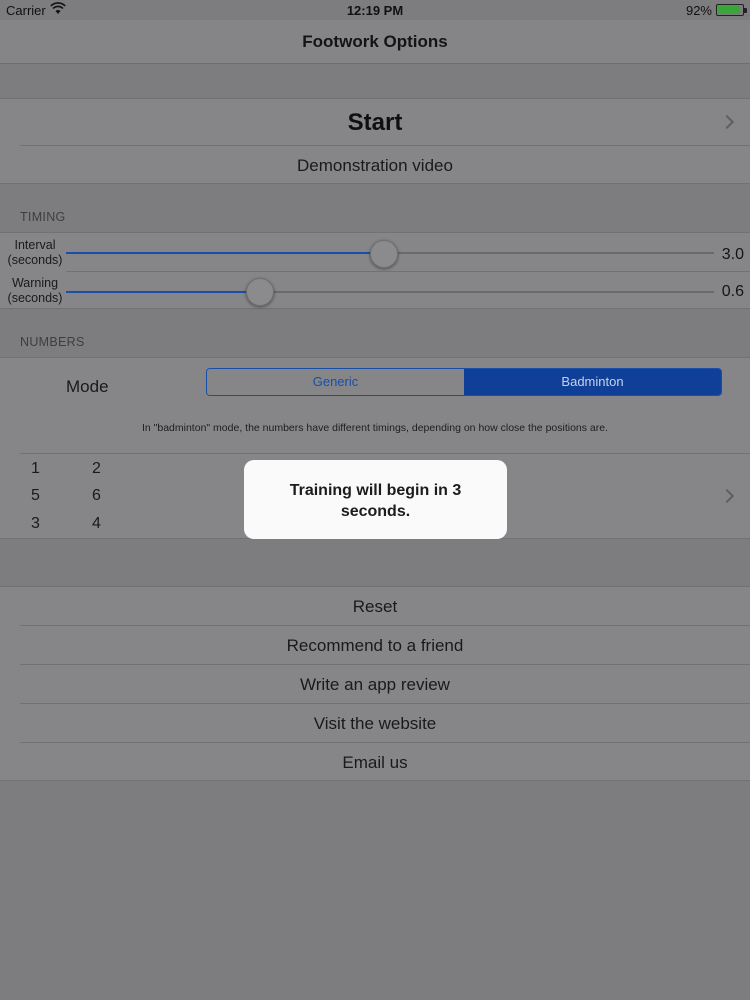 The height and width of the screenshot is (1000, 750). What do you see at coordinates (732, 291) in the screenshot?
I see `warning-value: 0.6` at bounding box center [732, 291].